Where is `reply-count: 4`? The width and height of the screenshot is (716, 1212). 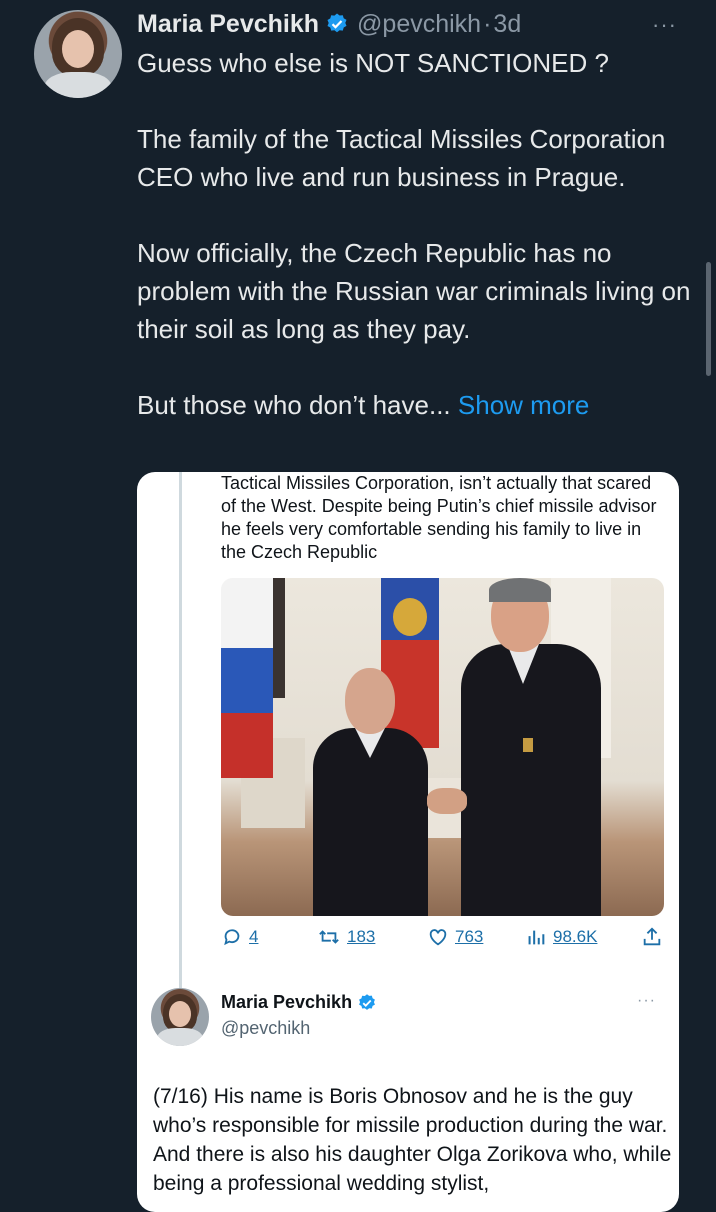
reply-count: 4 is located at coordinates (254, 936).